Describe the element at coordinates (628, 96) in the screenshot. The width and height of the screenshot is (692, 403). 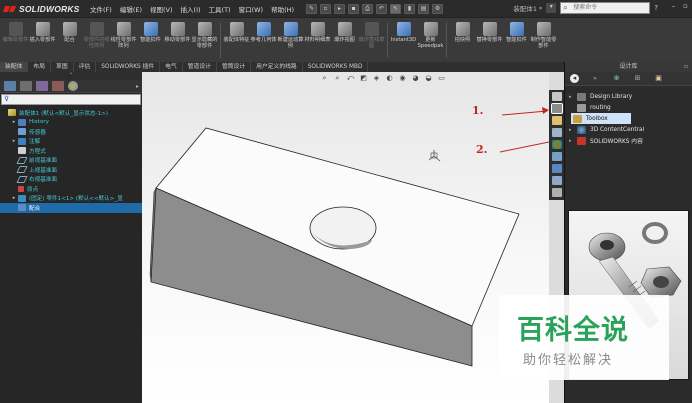
I see `library-item: ▸ Design Library` at that location.